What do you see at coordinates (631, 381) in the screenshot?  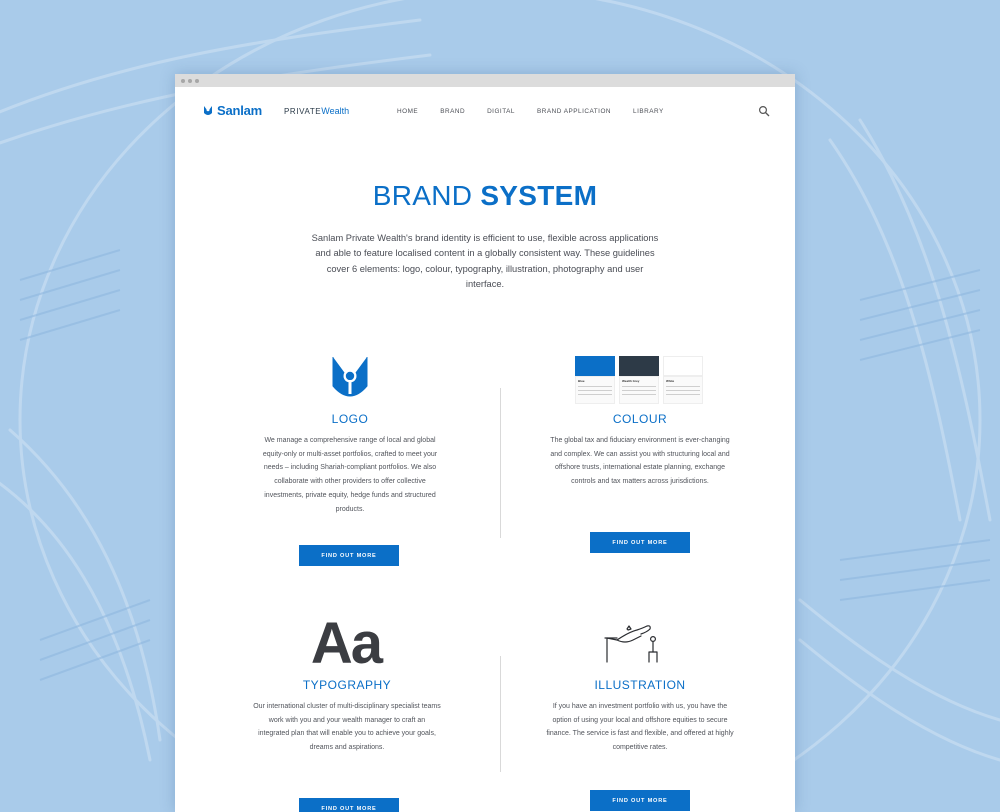 I see `swatch-label: Wealth Grey` at bounding box center [631, 381].